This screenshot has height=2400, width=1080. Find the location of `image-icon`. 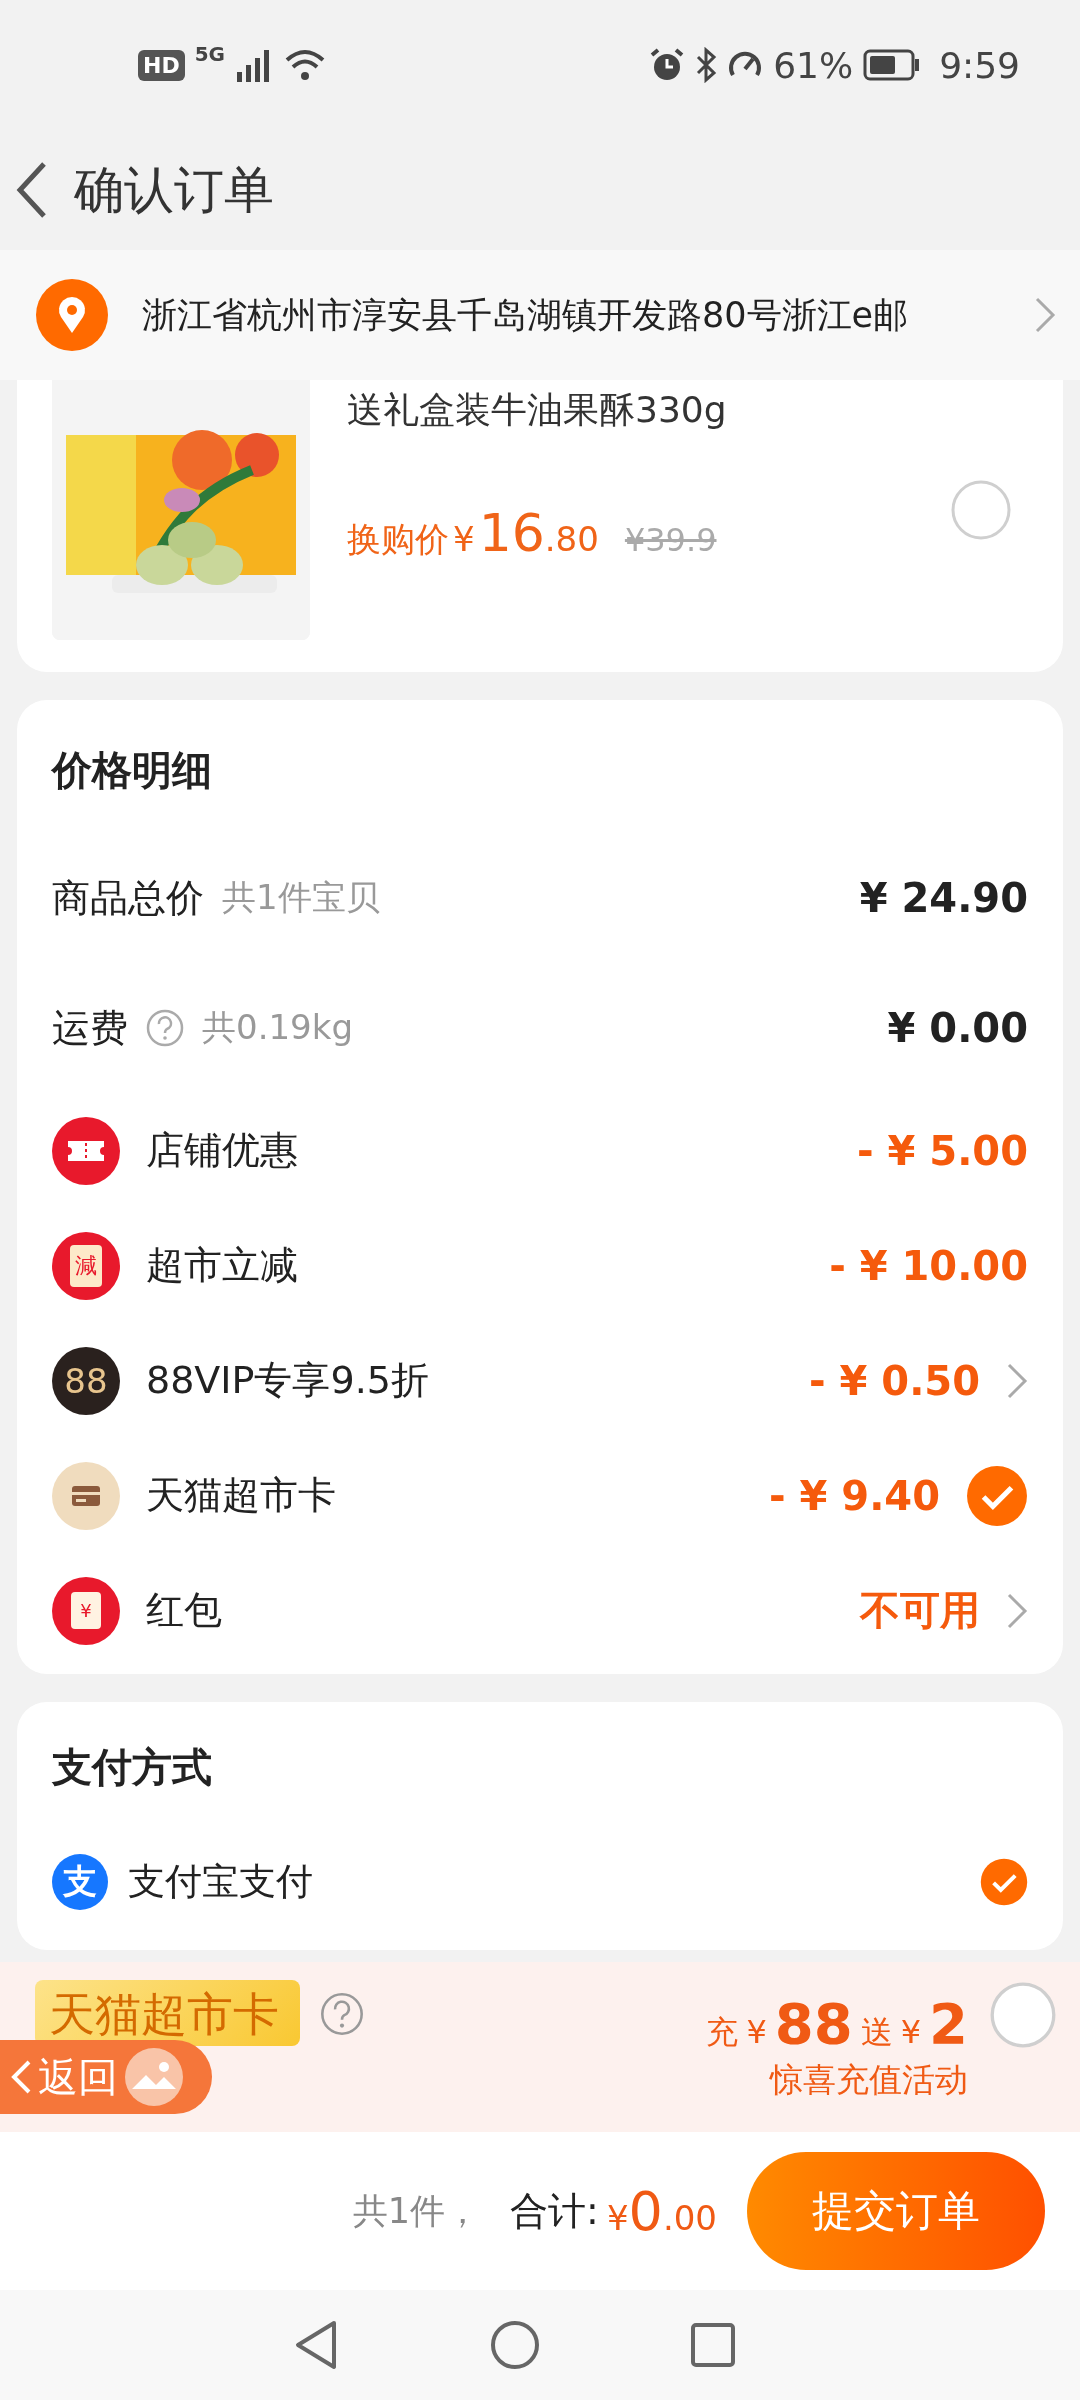

image-icon is located at coordinates (154, 2077).